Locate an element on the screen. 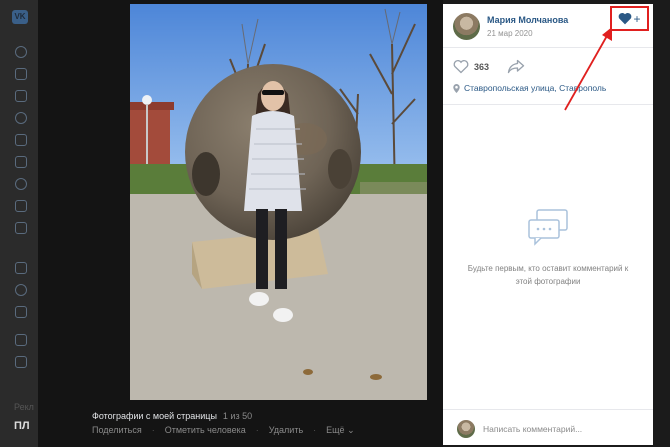  author-avatar is located at coordinates (466, 26).